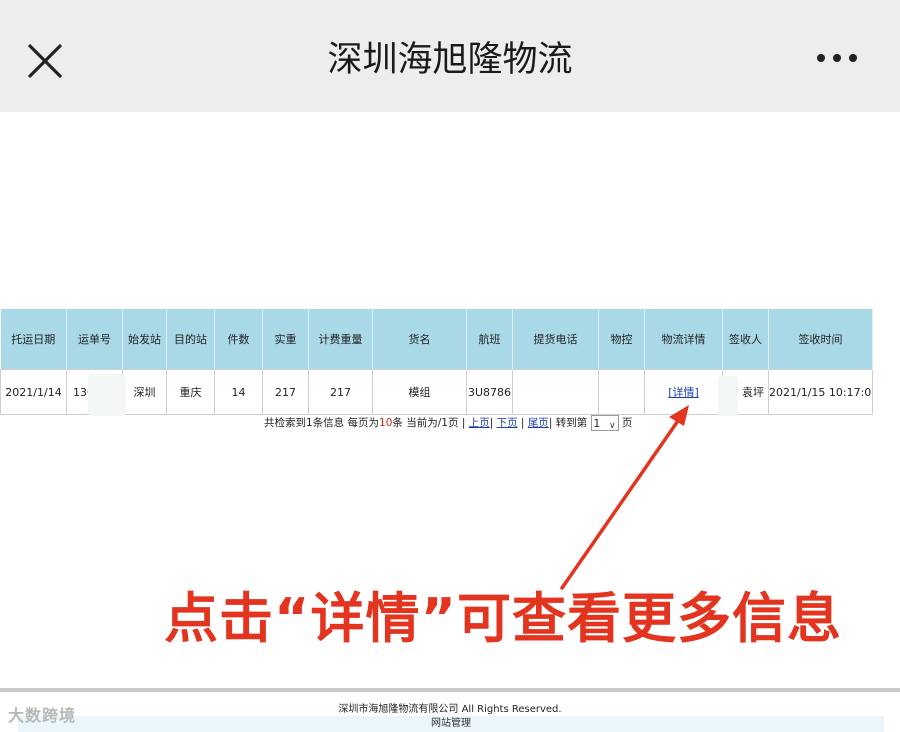 The image size is (900, 732). Describe the element at coordinates (458, 423) in the screenshot. I see `pager-text: 页 |` at that location.